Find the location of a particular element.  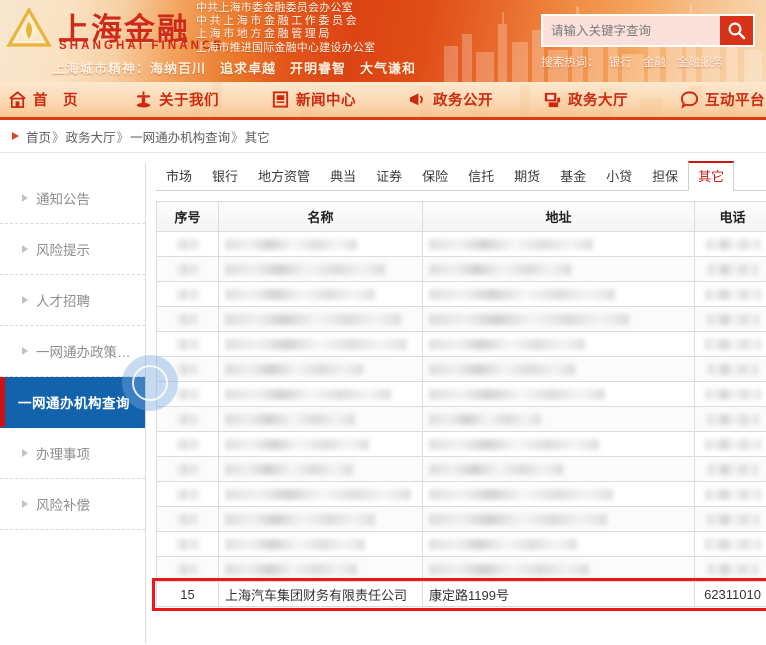

tab-other: 其它 is located at coordinates (711, 176).